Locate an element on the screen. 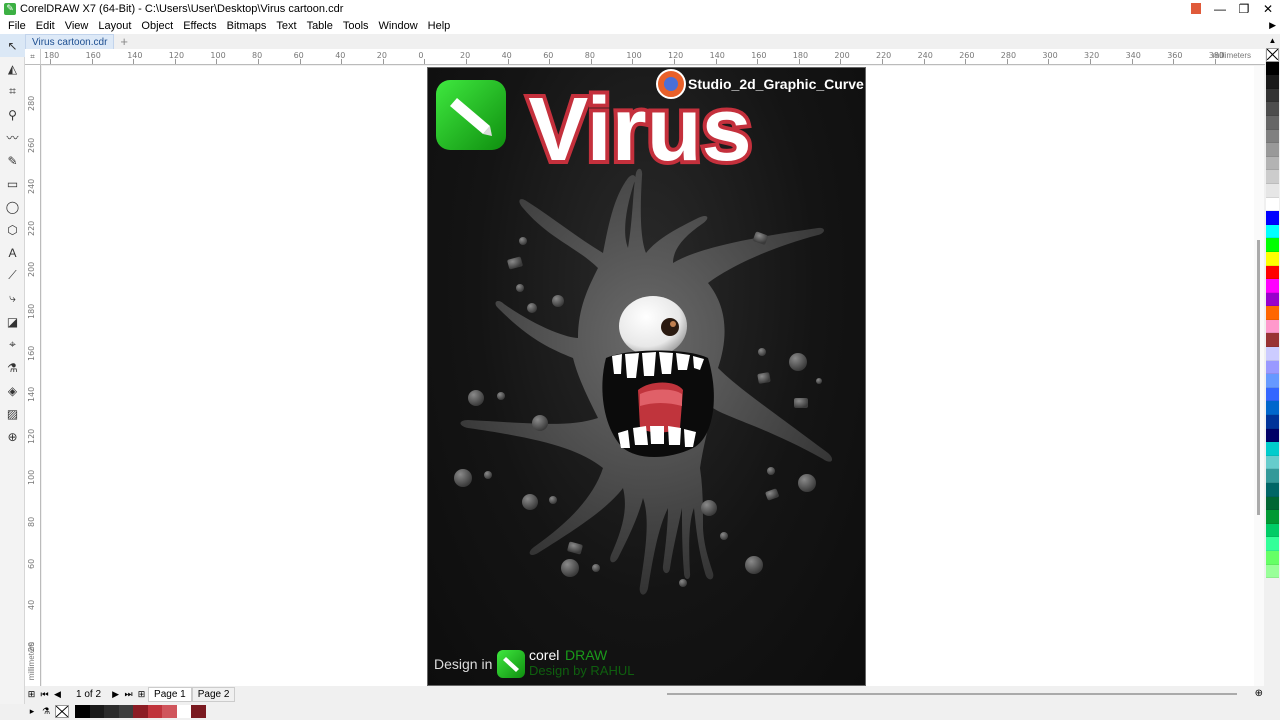  menu-bitmaps: Bitmaps is located at coordinates (247, 26).